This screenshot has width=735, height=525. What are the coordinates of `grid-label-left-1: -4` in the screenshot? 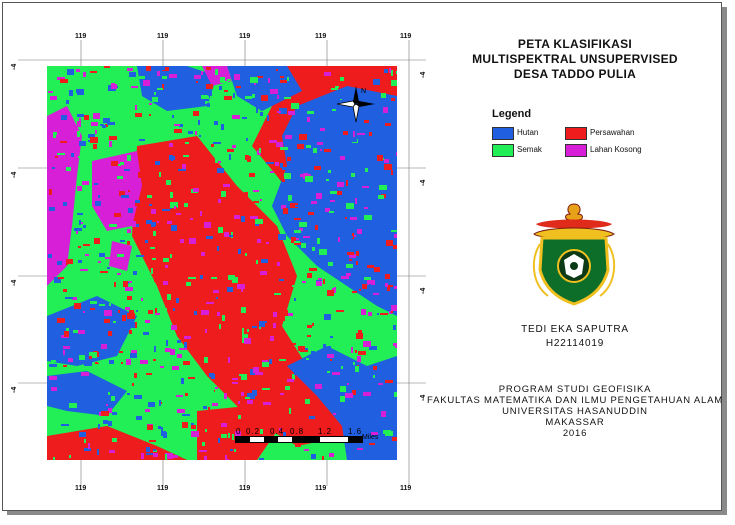 It's located at (14, 66).